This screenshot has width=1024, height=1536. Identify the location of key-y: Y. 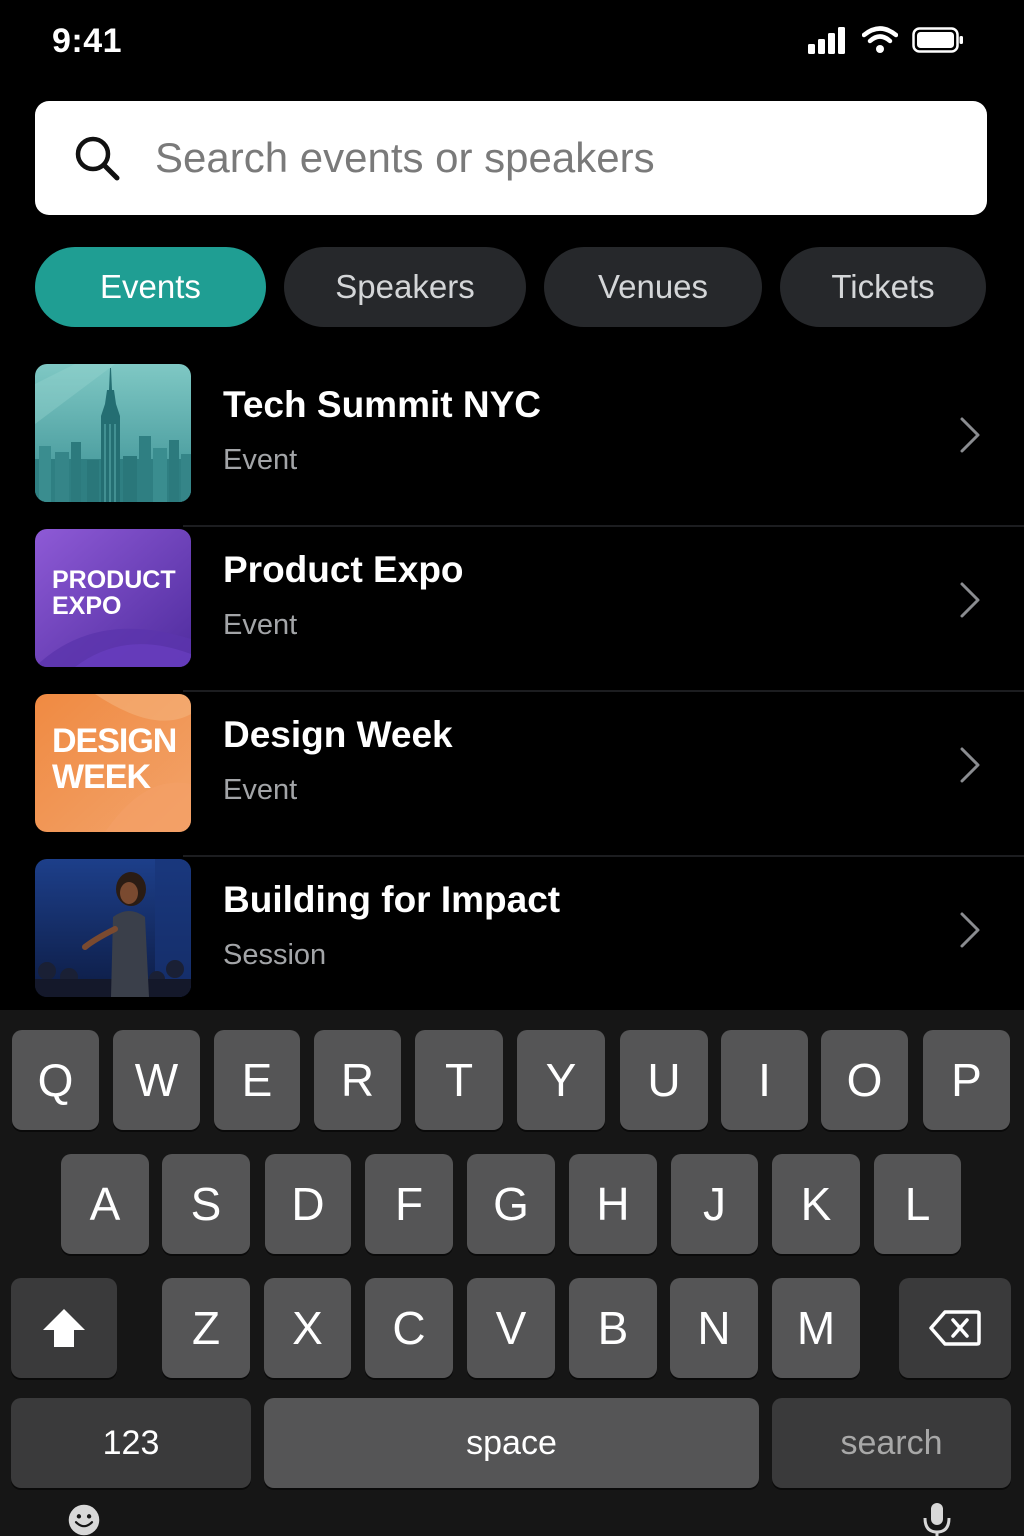
(561, 1080).